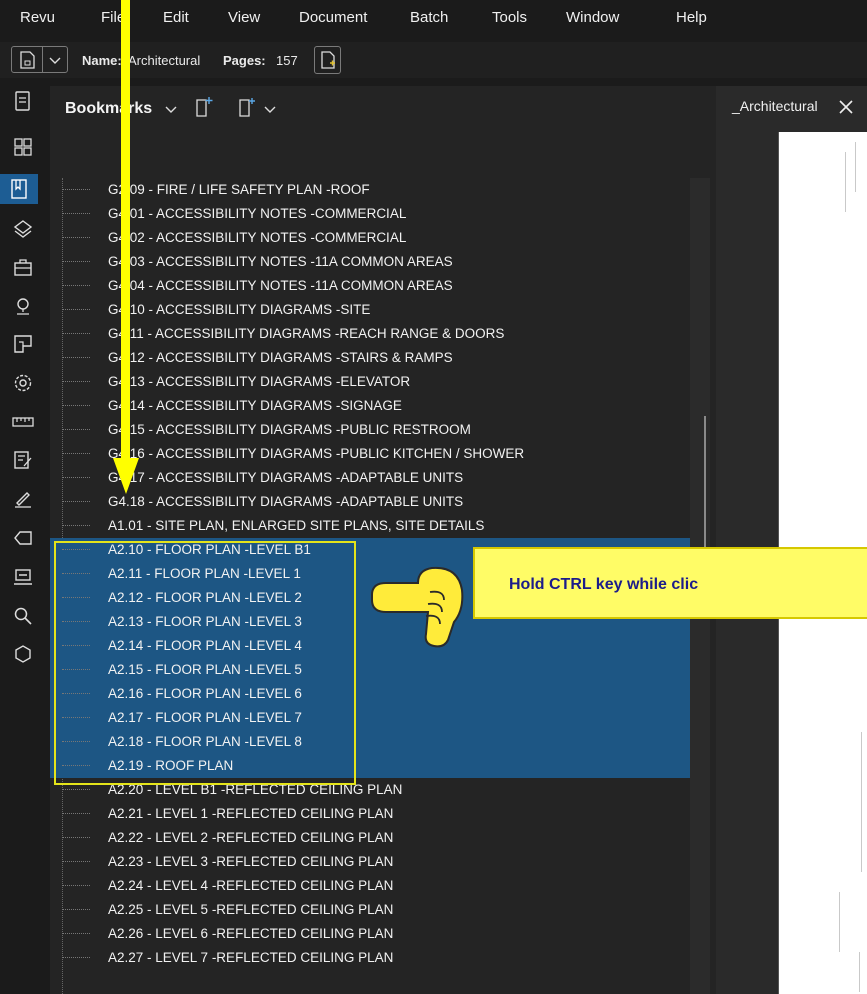 The image size is (867, 994). I want to click on panel-title: Bookmarks, so click(109, 108).